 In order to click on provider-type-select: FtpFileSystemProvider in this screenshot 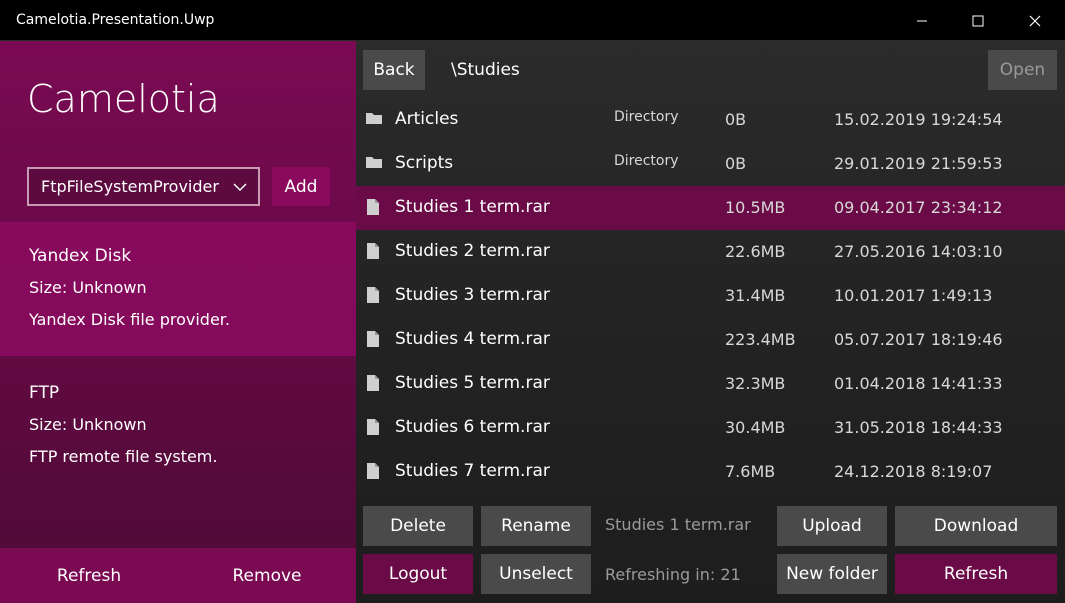, I will do `click(143, 186)`.